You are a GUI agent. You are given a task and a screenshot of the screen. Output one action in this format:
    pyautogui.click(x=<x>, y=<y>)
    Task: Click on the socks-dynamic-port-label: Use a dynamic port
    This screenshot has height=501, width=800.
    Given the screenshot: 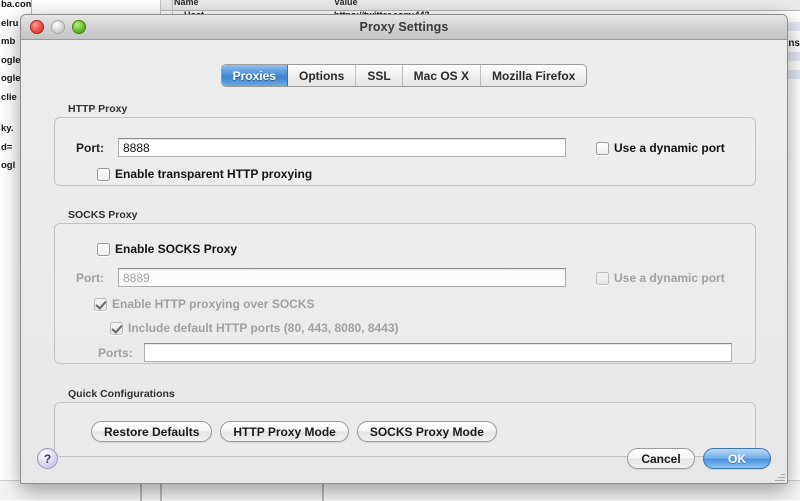 What is the action you would take?
    pyautogui.click(x=669, y=278)
    